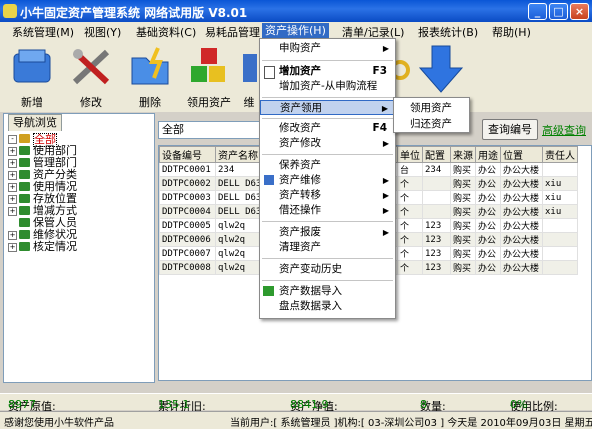  Describe the element at coordinates (91, 67) in the screenshot. I see `tools-icon` at that location.